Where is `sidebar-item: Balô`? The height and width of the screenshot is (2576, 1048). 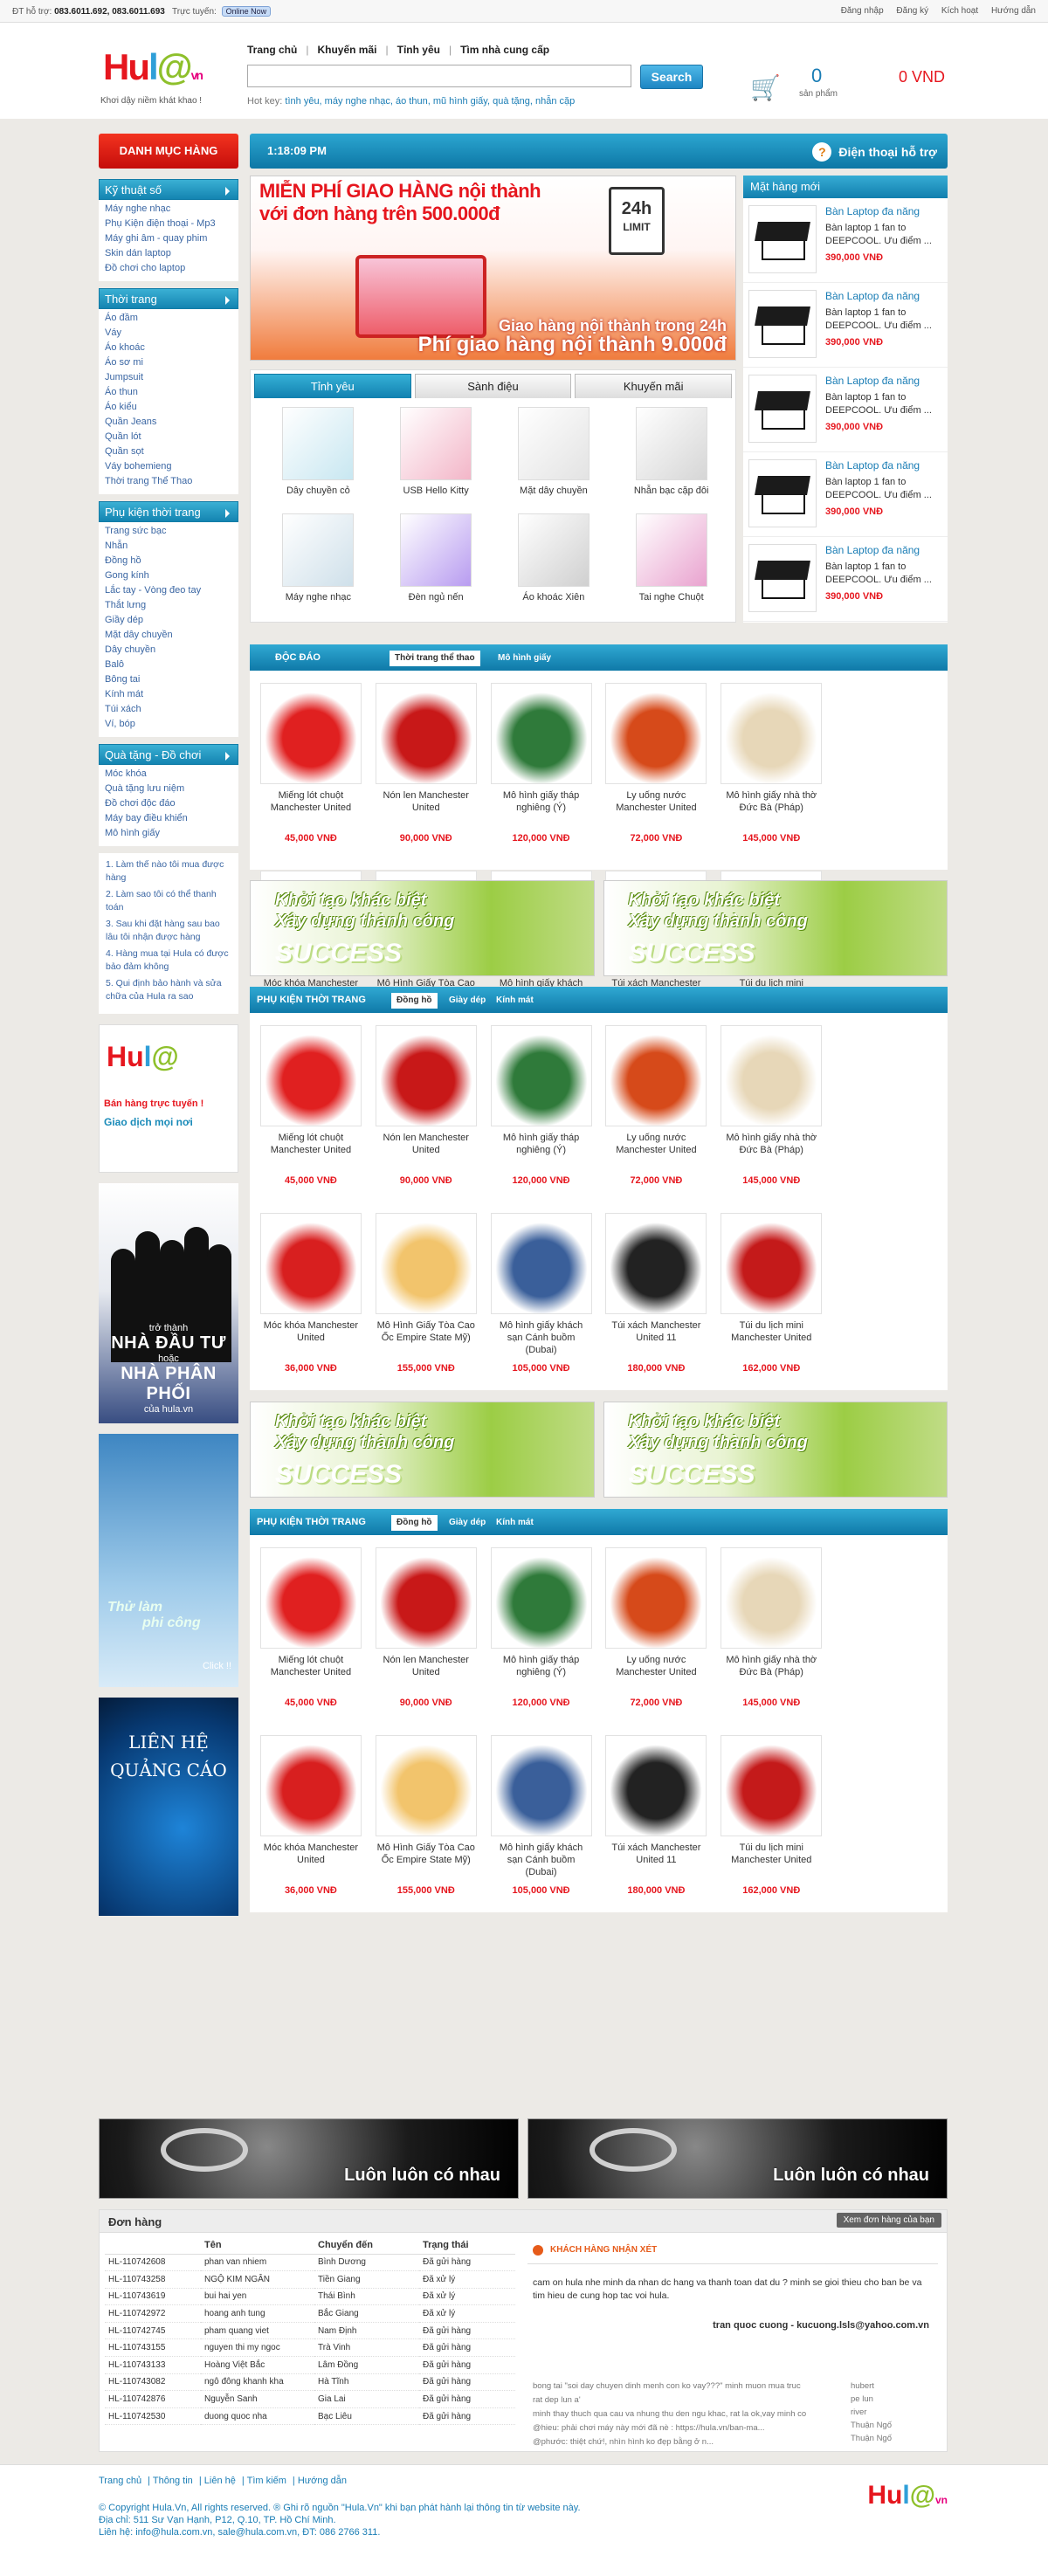
sidebar-item: Balô is located at coordinates (168, 665).